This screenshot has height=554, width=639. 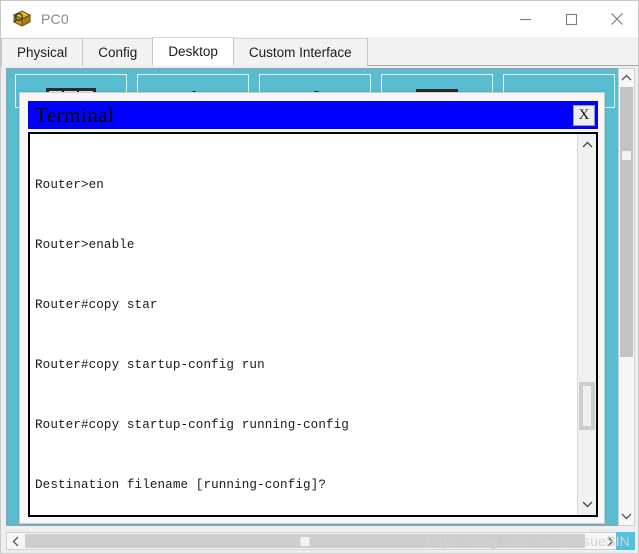 I want to click on minimize-icon, so click(x=525, y=19).